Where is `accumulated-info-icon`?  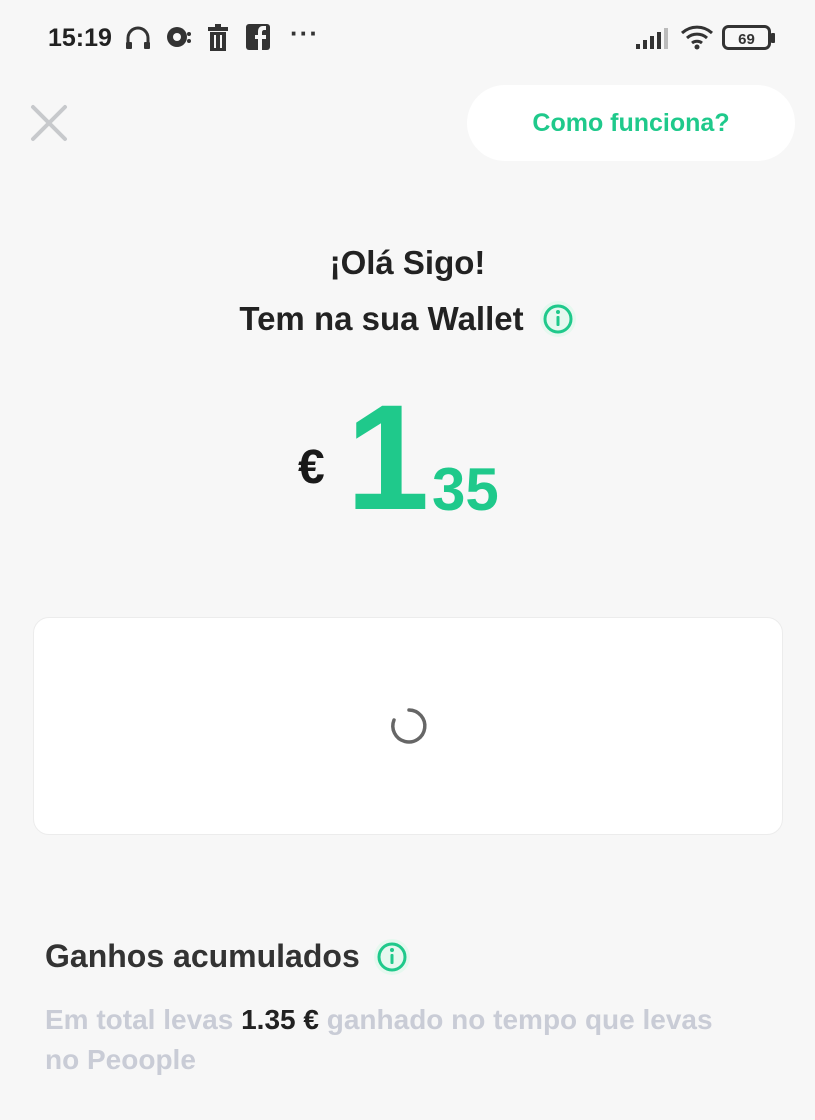
accumulated-info-icon is located at coordinates (391, 956).